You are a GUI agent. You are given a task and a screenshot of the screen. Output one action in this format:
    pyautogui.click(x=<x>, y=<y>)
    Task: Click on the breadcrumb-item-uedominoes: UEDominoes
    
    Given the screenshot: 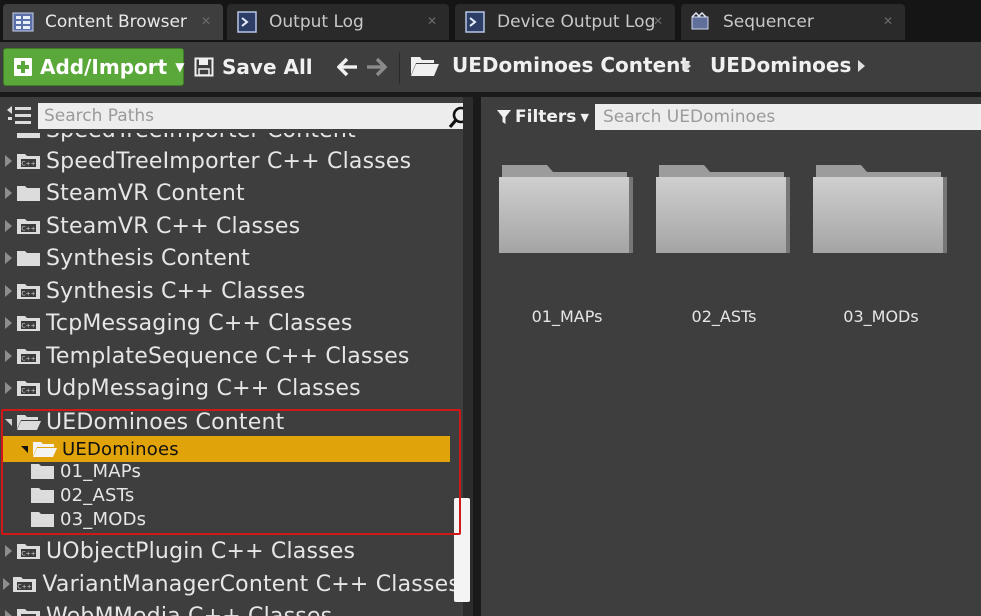 What is the action you would take?
    pyautogui.click(x=780, y=65)
    